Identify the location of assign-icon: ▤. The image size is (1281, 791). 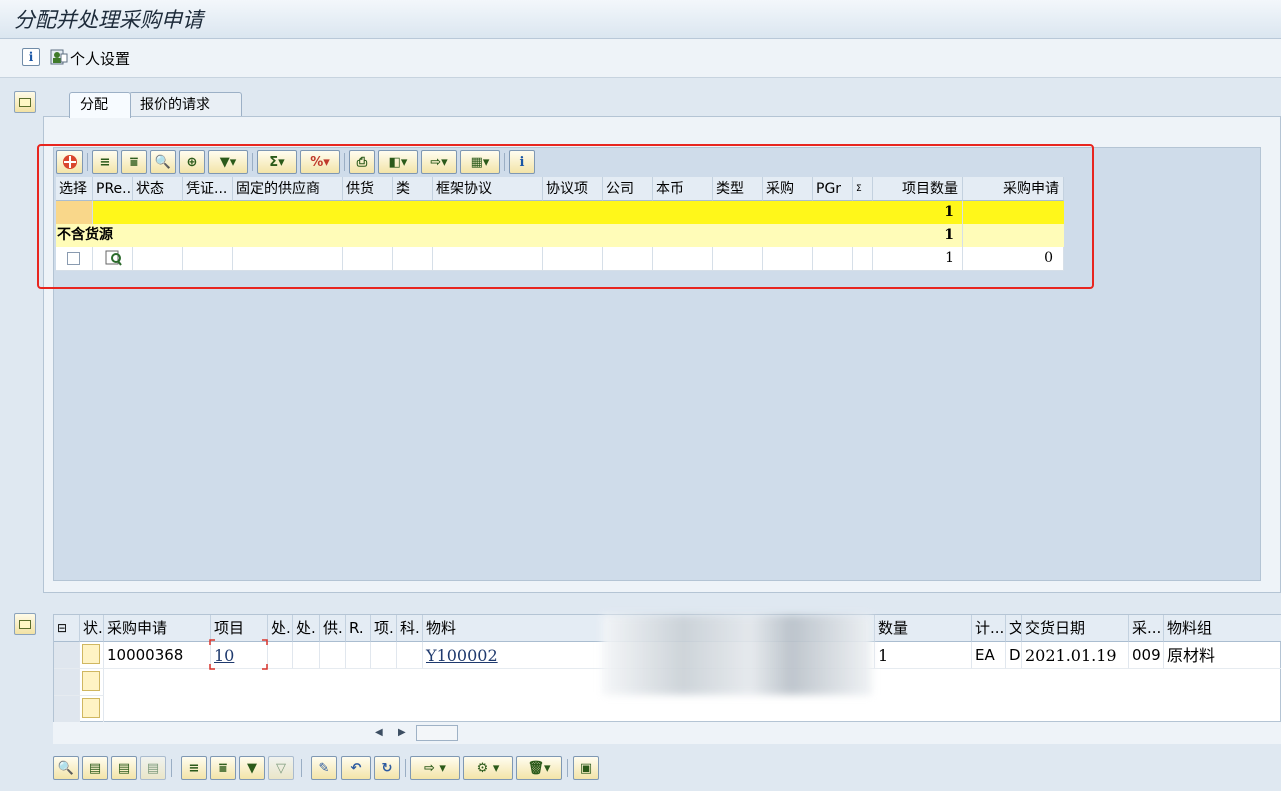
(95, 768).